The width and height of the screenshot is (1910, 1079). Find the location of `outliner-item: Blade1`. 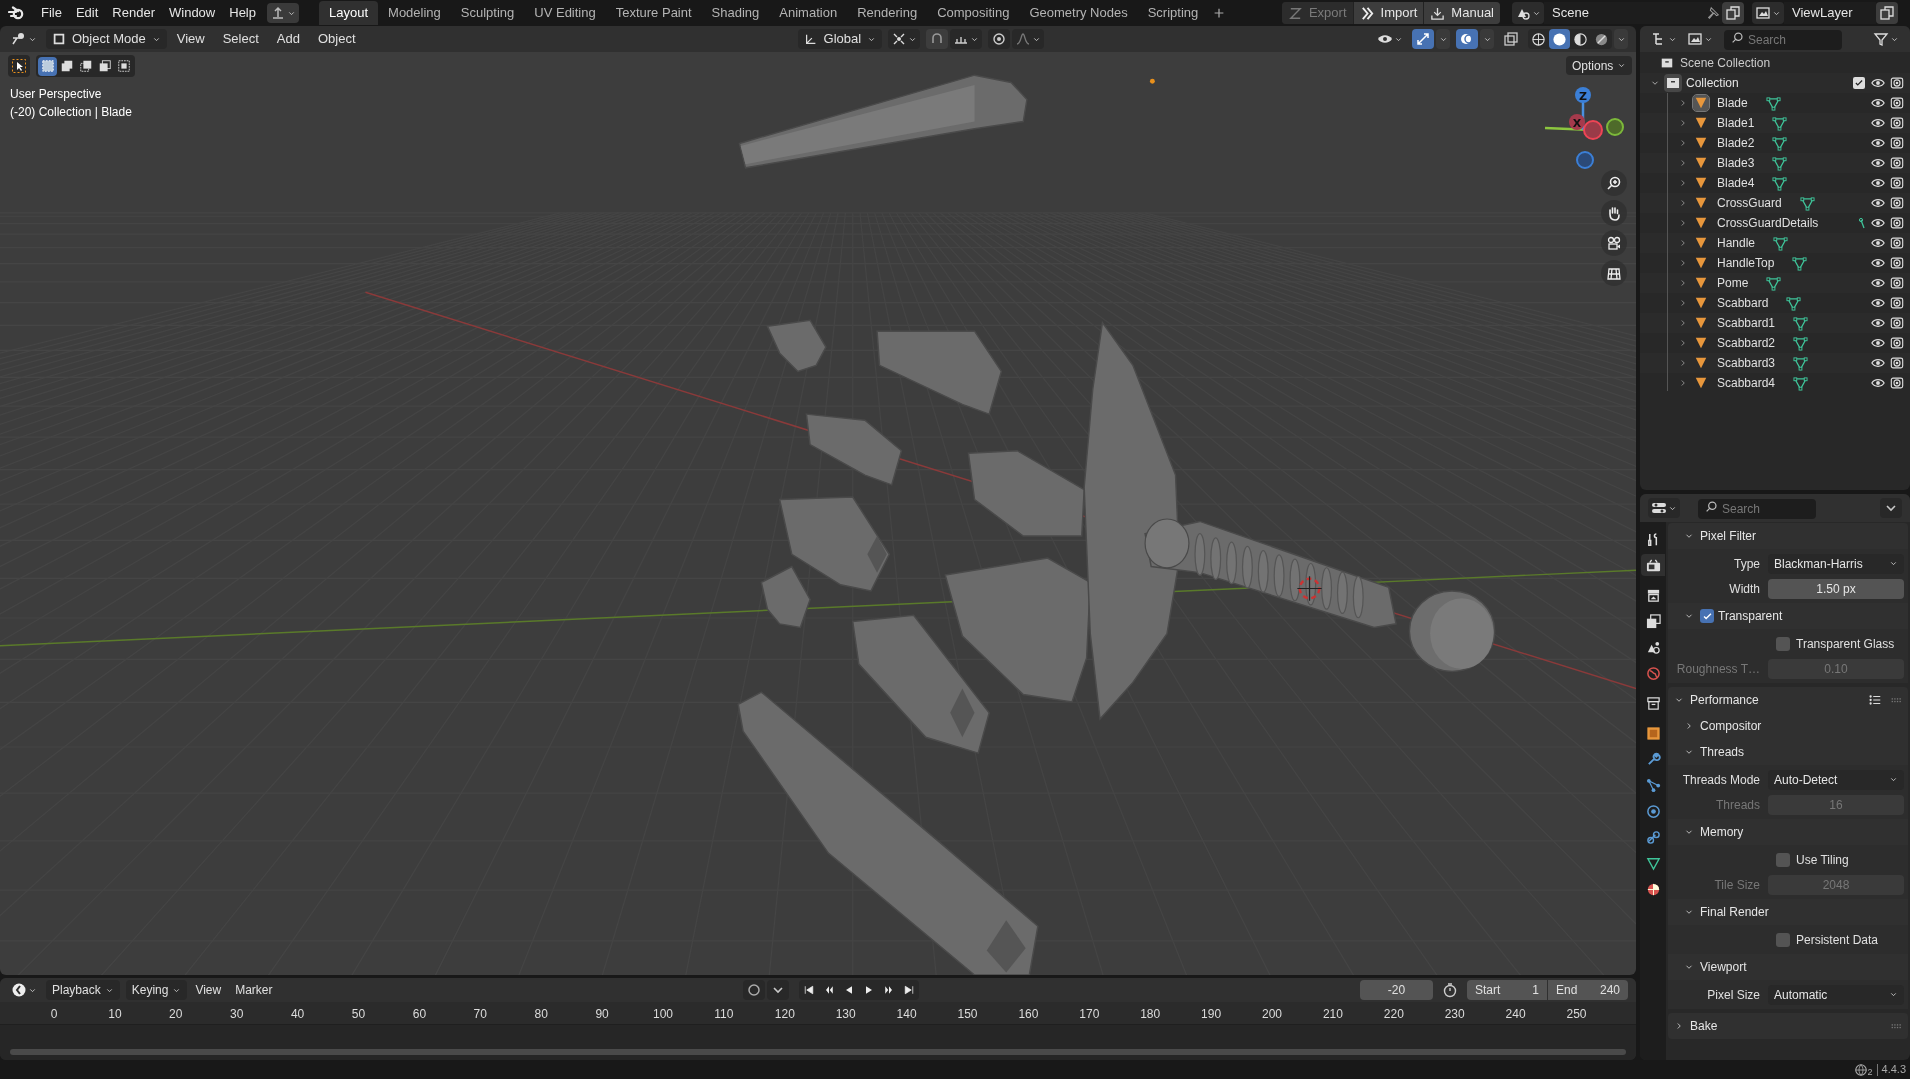

outliner-item: Blade1 is located at coordinates (1736, 123).